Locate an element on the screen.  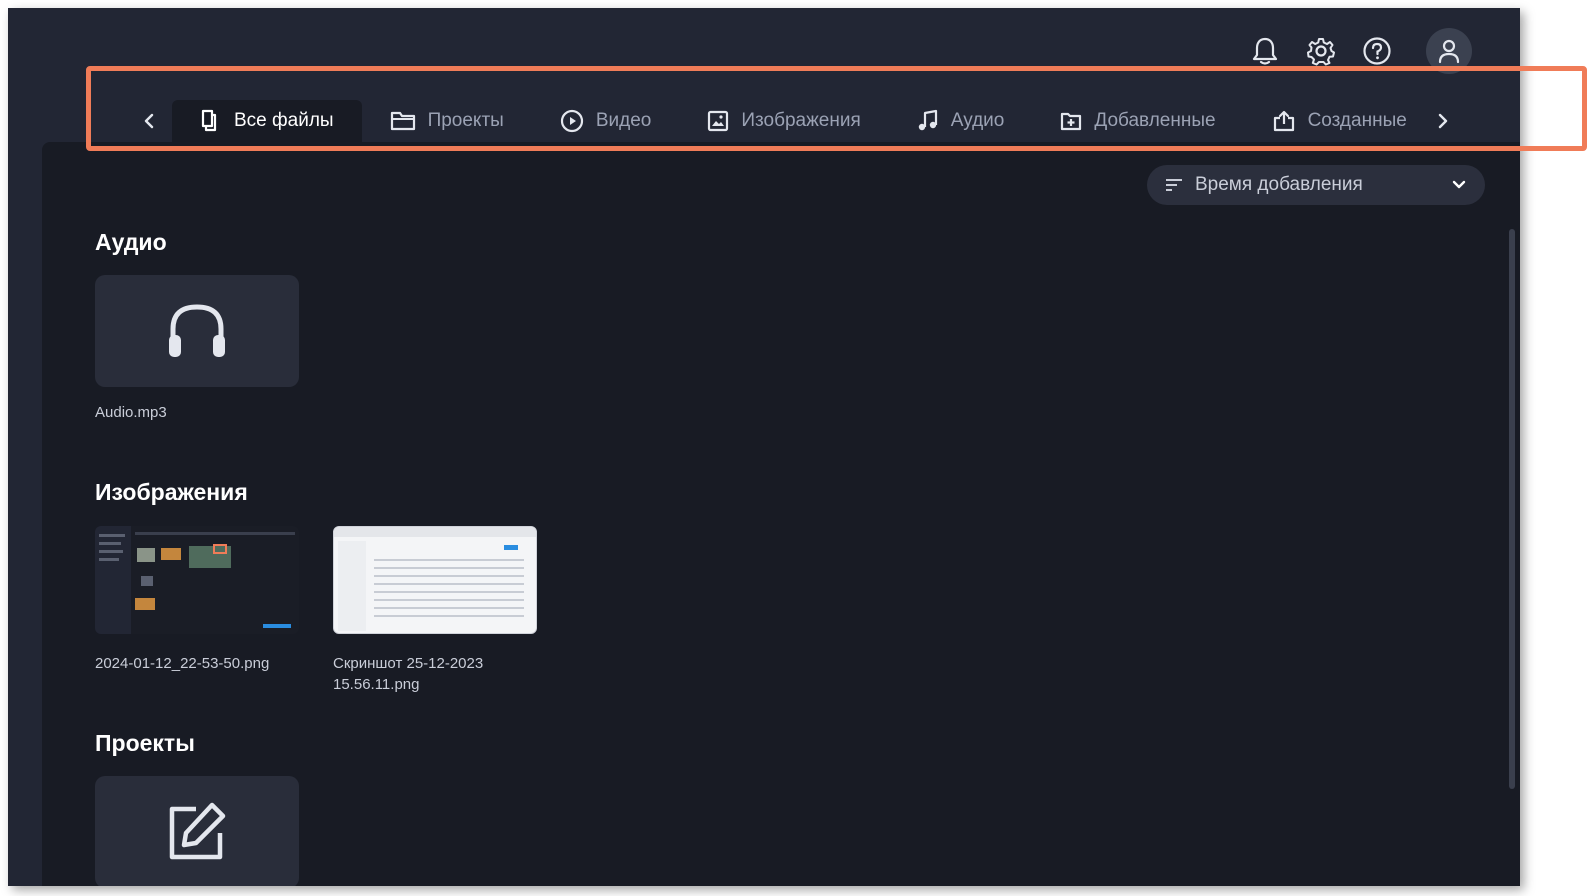
chevron-left-icon is located at coordinates (149, 121).